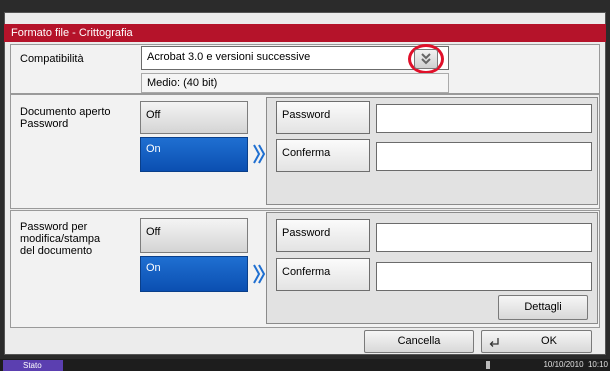 This screenshot has height=371, width=610. I want to click on network-icon, so click(488, 365).